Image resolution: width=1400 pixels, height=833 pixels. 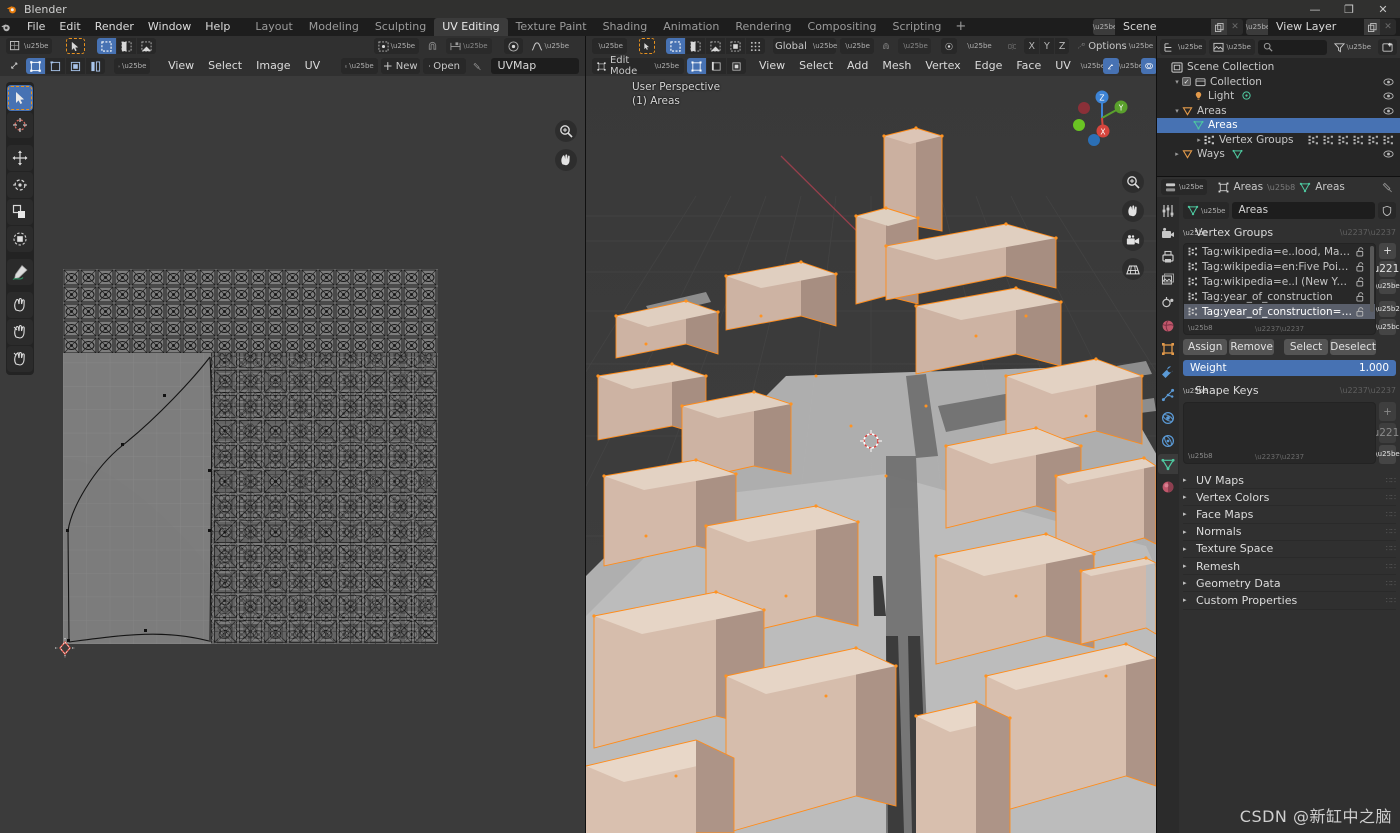 I want to click on shape-keys-list: \u25b8 \u2237\u2237, so click(x=1279, y=433).